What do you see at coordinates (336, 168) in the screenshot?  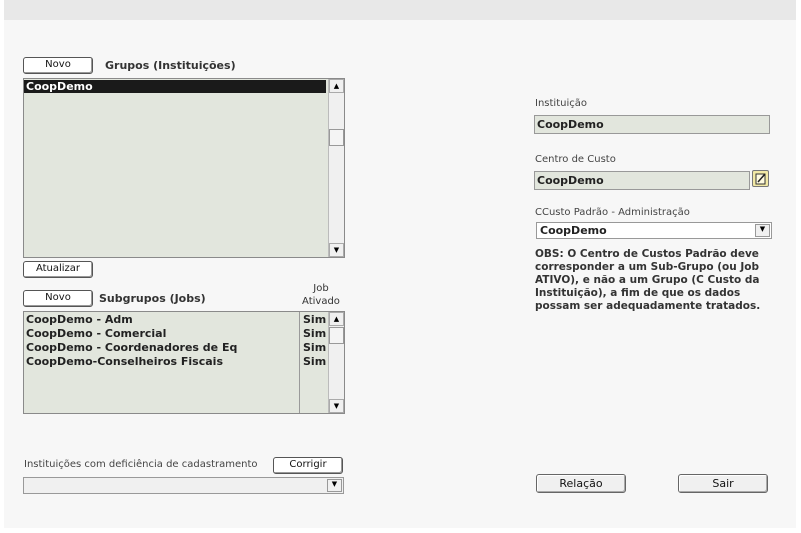 I see `grupos-scrollbar: ▲ ▼` at bounding box center [336, 168].